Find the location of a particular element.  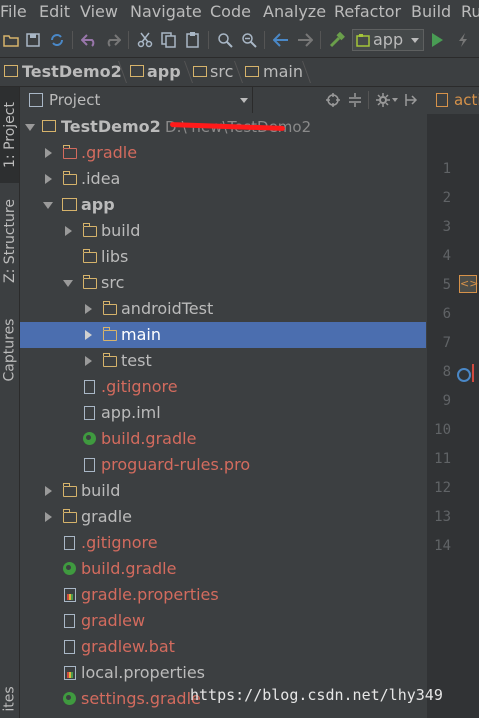

line-number: 5 is located at coordinates (446, 285).